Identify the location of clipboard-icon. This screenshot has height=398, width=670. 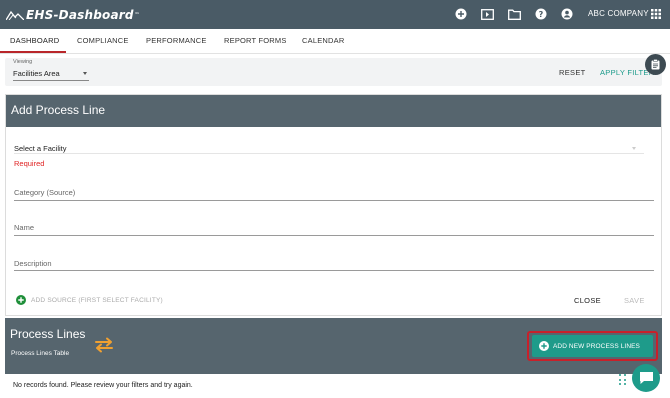
(655, 64).